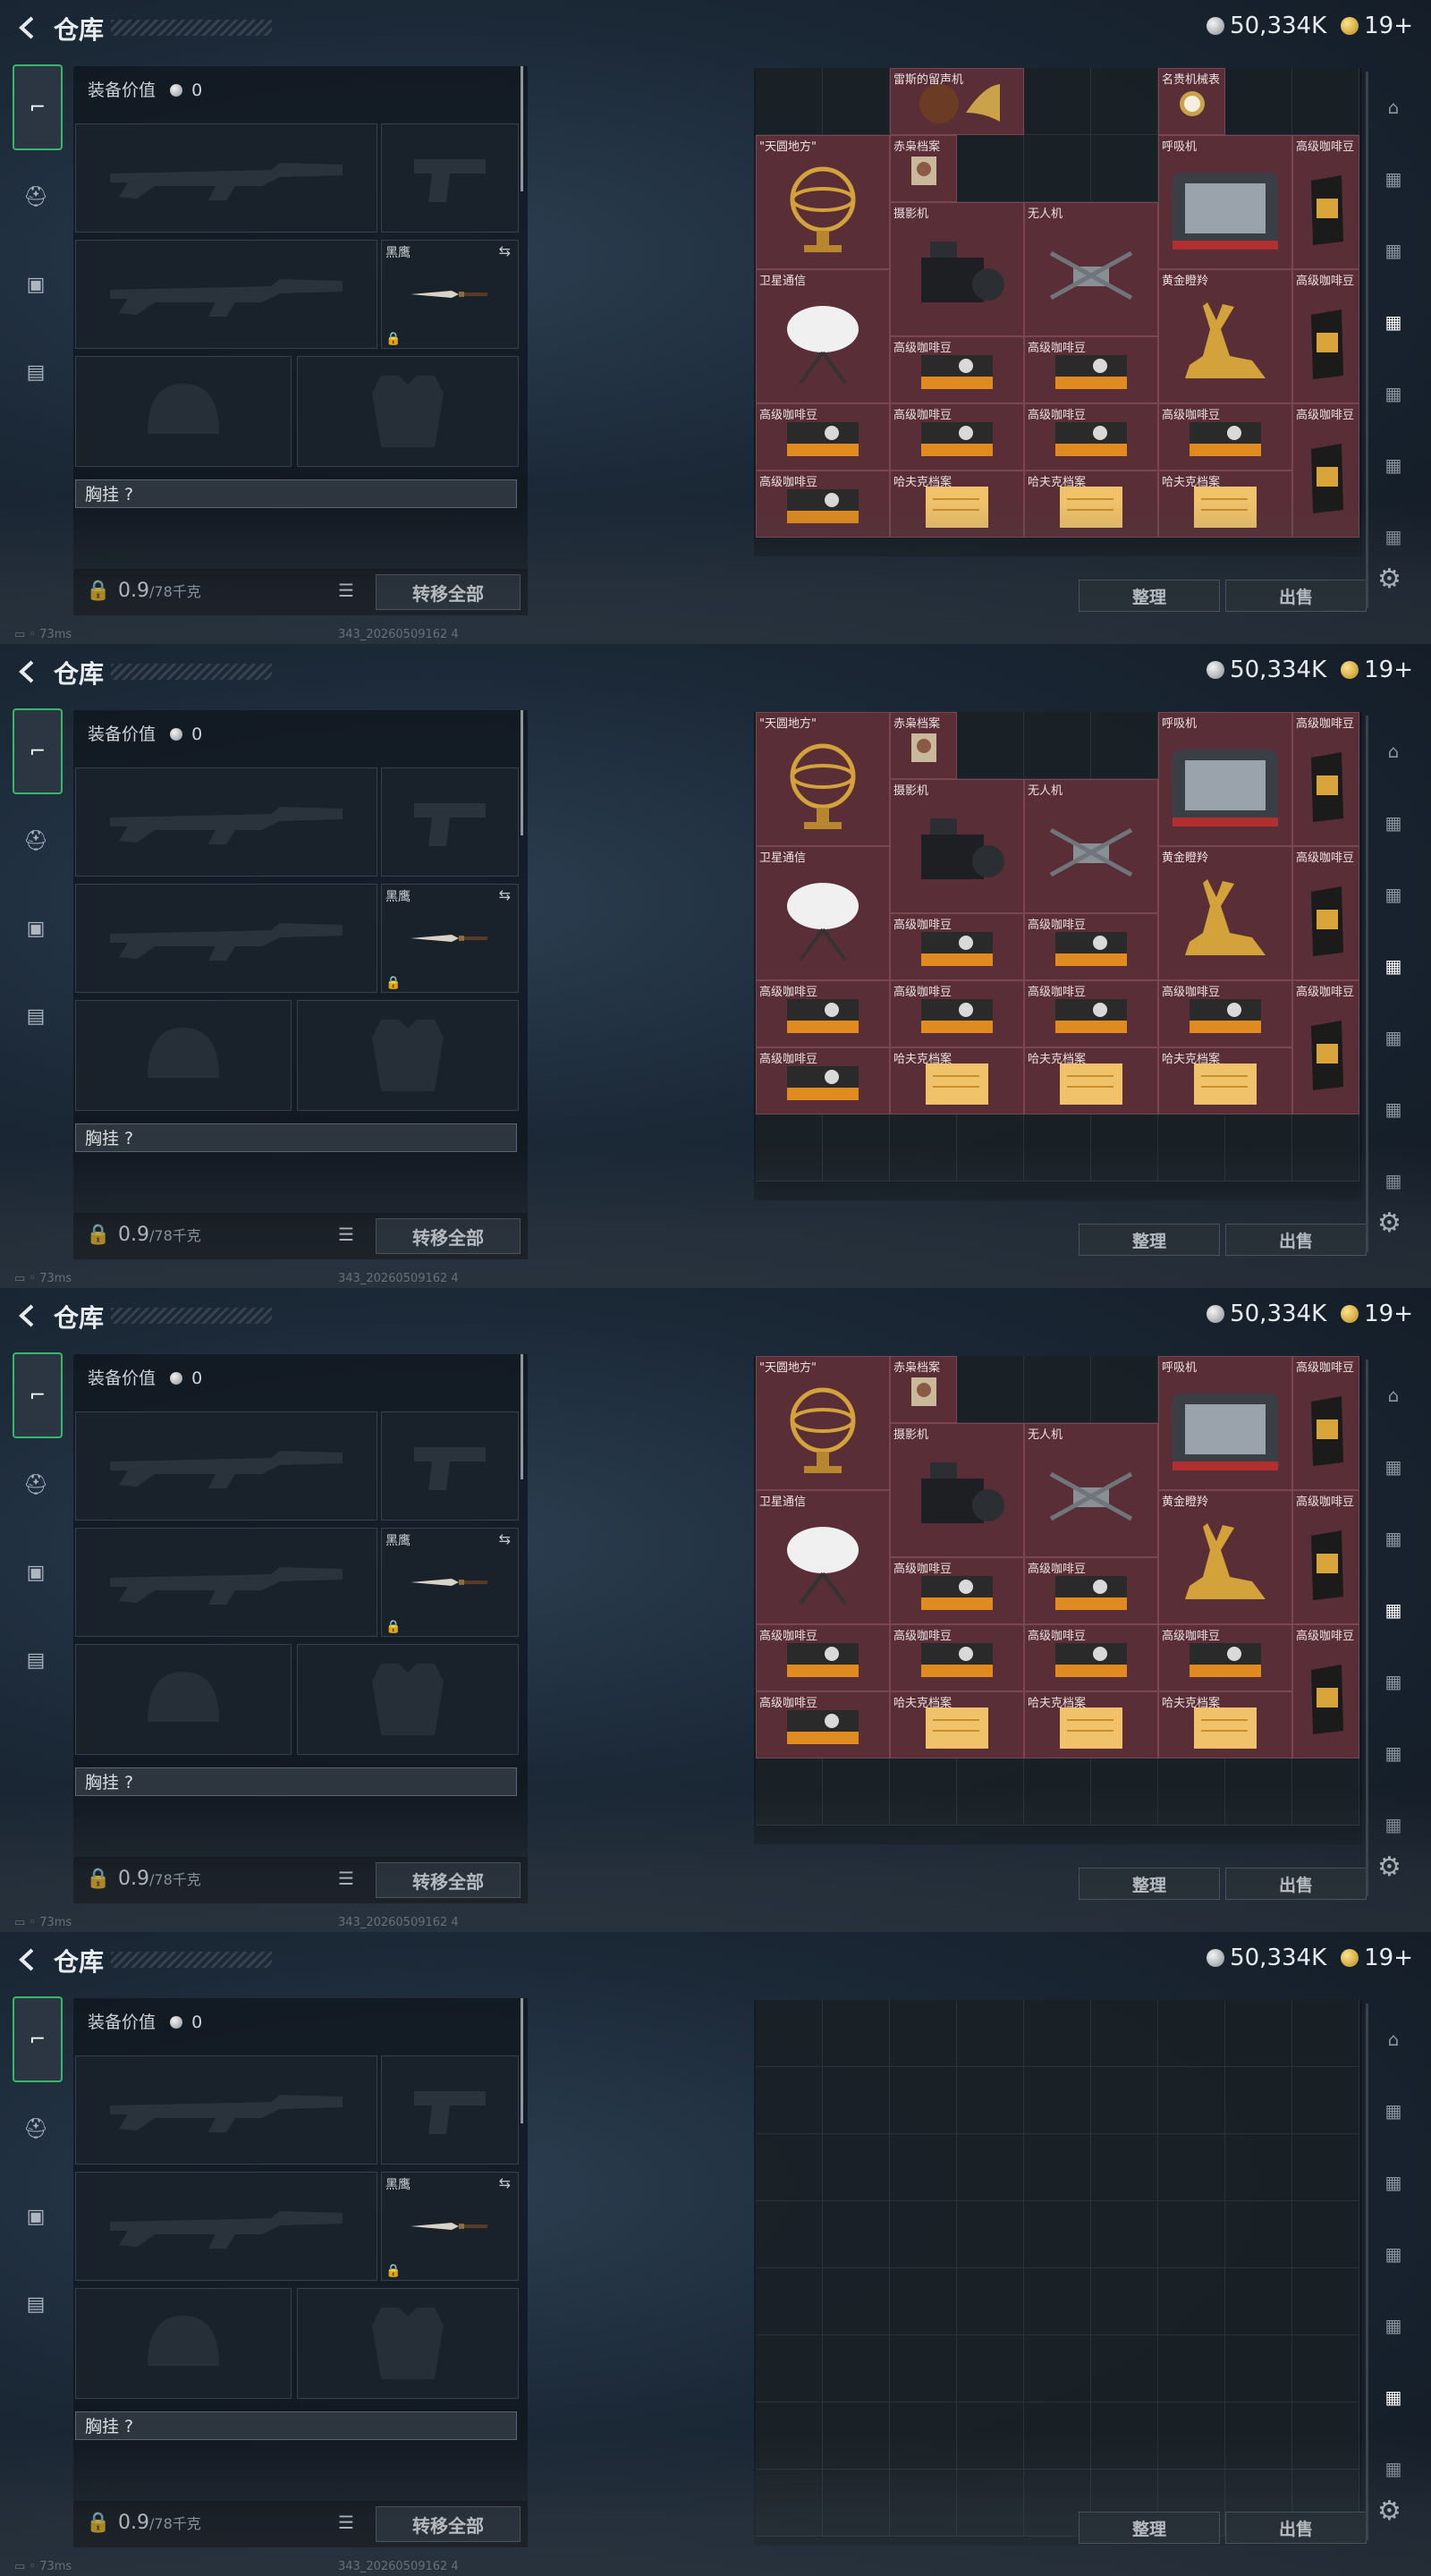 This screenshot has width=1431, height=2576. What do you see at coordinates (36, 2129) in the screenshot?
I see `tab-armor: ⛑` at bounding box center [36, 2129].